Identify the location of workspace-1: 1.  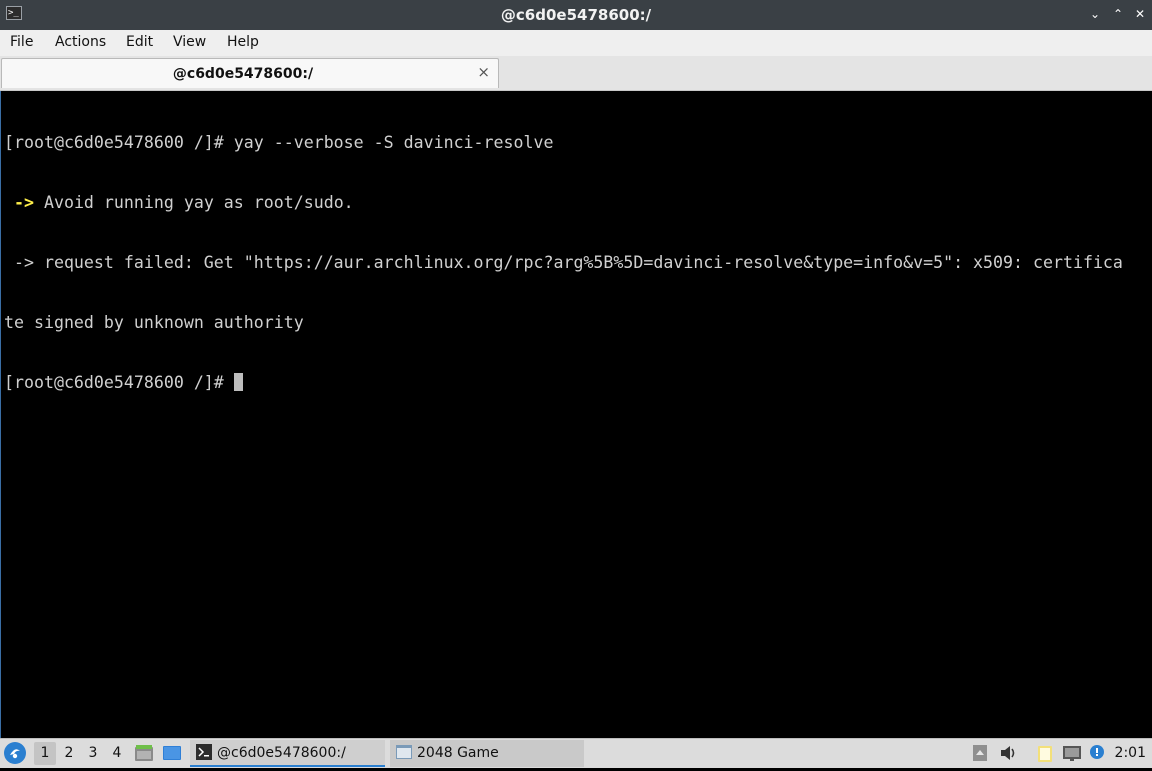
(45, 753).